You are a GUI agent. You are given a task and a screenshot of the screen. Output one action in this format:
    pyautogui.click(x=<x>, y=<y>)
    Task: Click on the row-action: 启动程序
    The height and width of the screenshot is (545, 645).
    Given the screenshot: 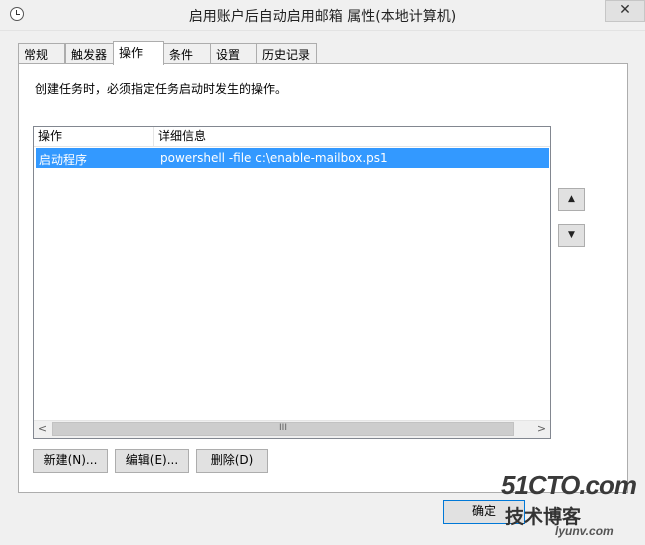 What is the action you would take?
    pyautogui.click(x=63, y=160)
    